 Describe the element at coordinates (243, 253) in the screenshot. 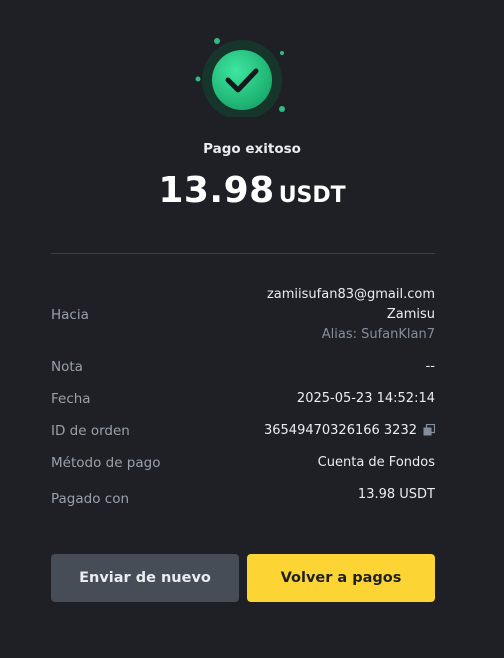

I see `divider` at that location.